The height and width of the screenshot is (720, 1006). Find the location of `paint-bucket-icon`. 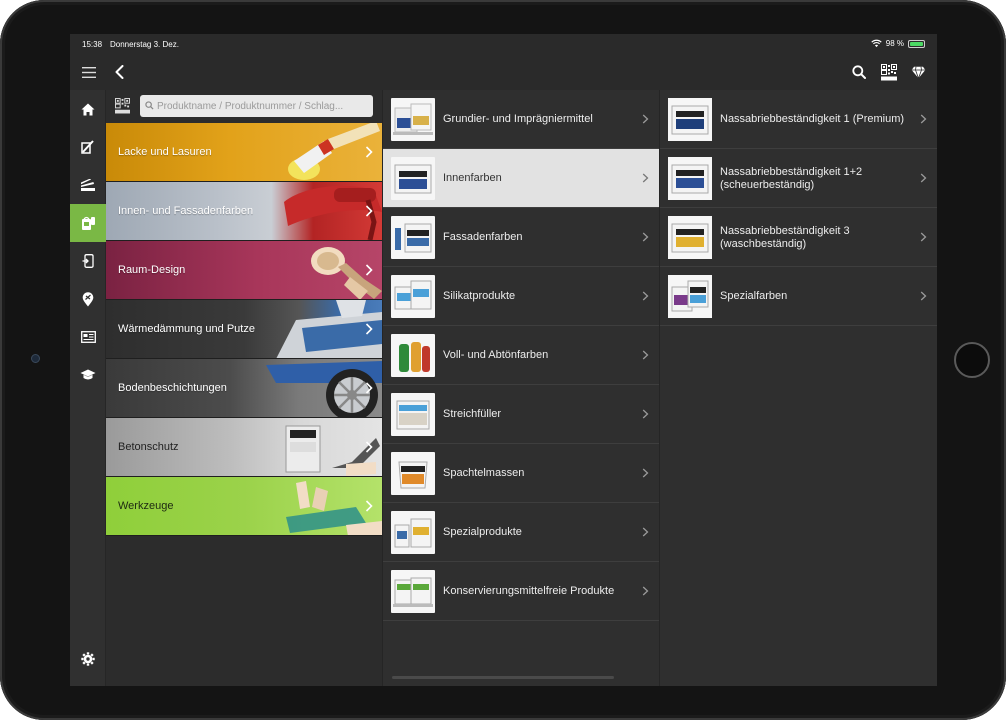

paint-bucket-icon is located at coordinates (88, 223).